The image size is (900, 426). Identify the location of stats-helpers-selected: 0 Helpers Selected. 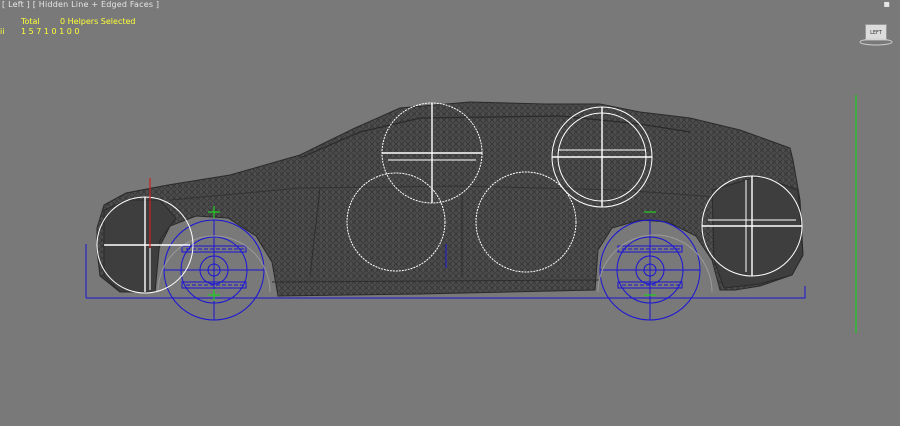
(98, 21).